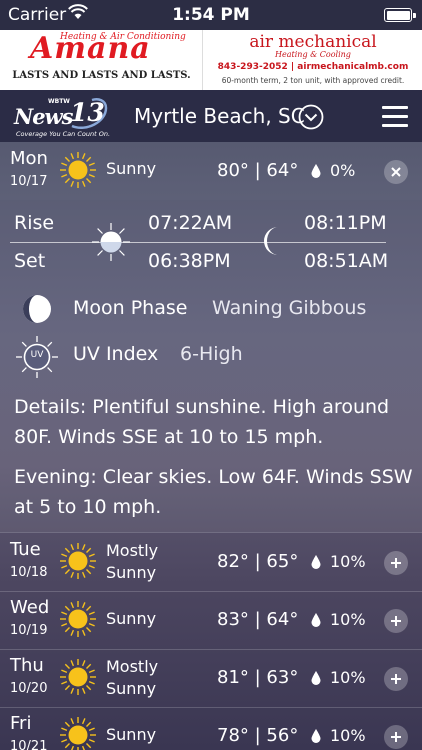 This screenshot has width=422, height=750. Describe the element at coordinates (311, 117) in the screenshot. I see `chevron-down-icon` at that location.